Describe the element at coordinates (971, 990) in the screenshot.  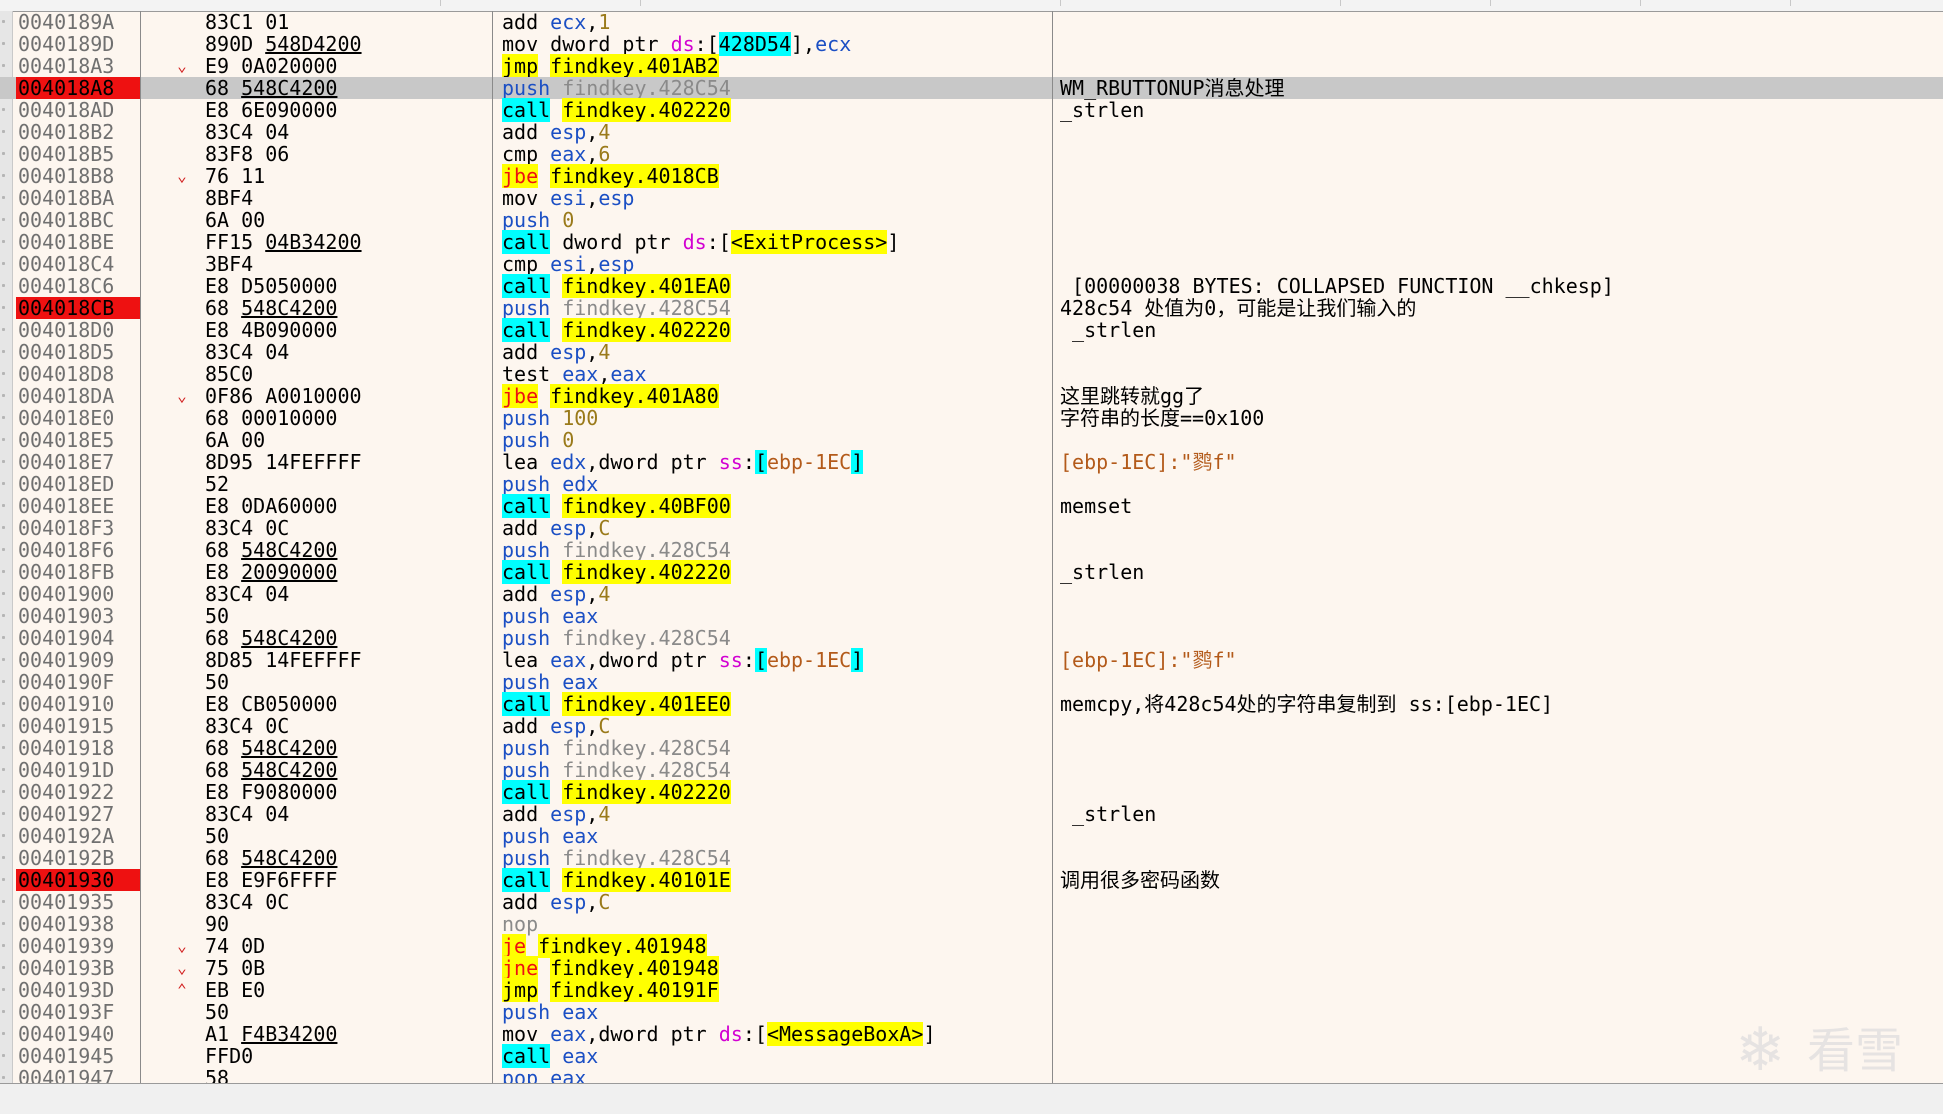
I see `disasm-row: 0040193D ⌃ EB E0 jmp findkey.40191F` at that location.